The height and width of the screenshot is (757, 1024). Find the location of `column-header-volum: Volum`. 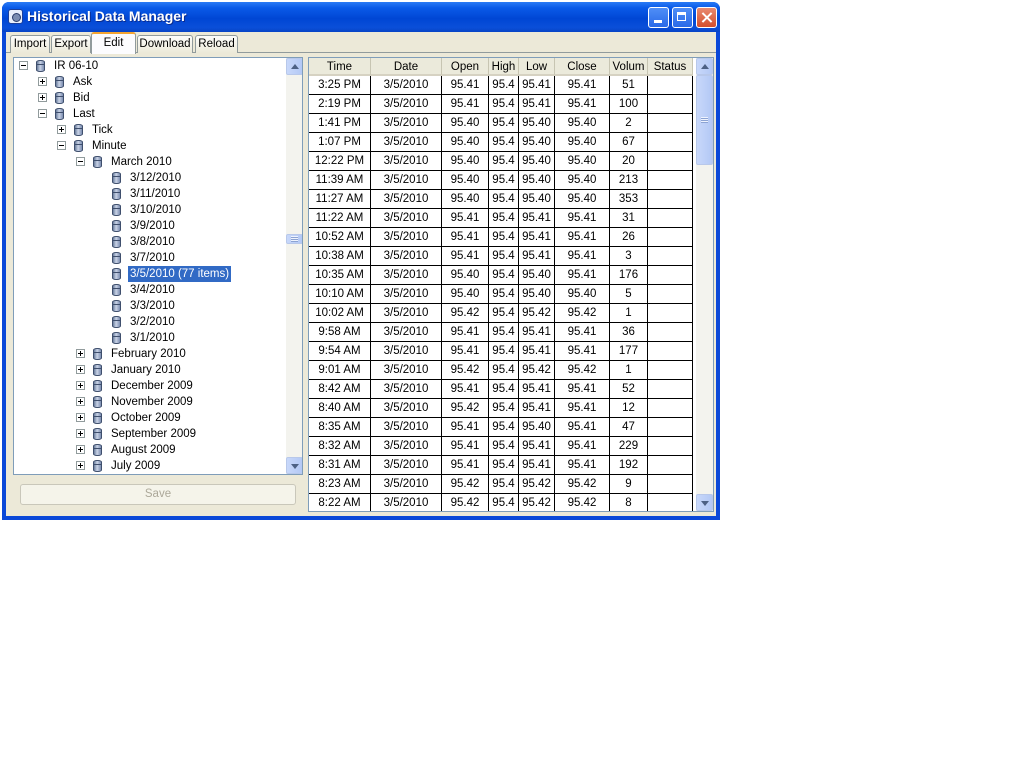

column-header-volum: Volum is located at coordinates (629, 67).